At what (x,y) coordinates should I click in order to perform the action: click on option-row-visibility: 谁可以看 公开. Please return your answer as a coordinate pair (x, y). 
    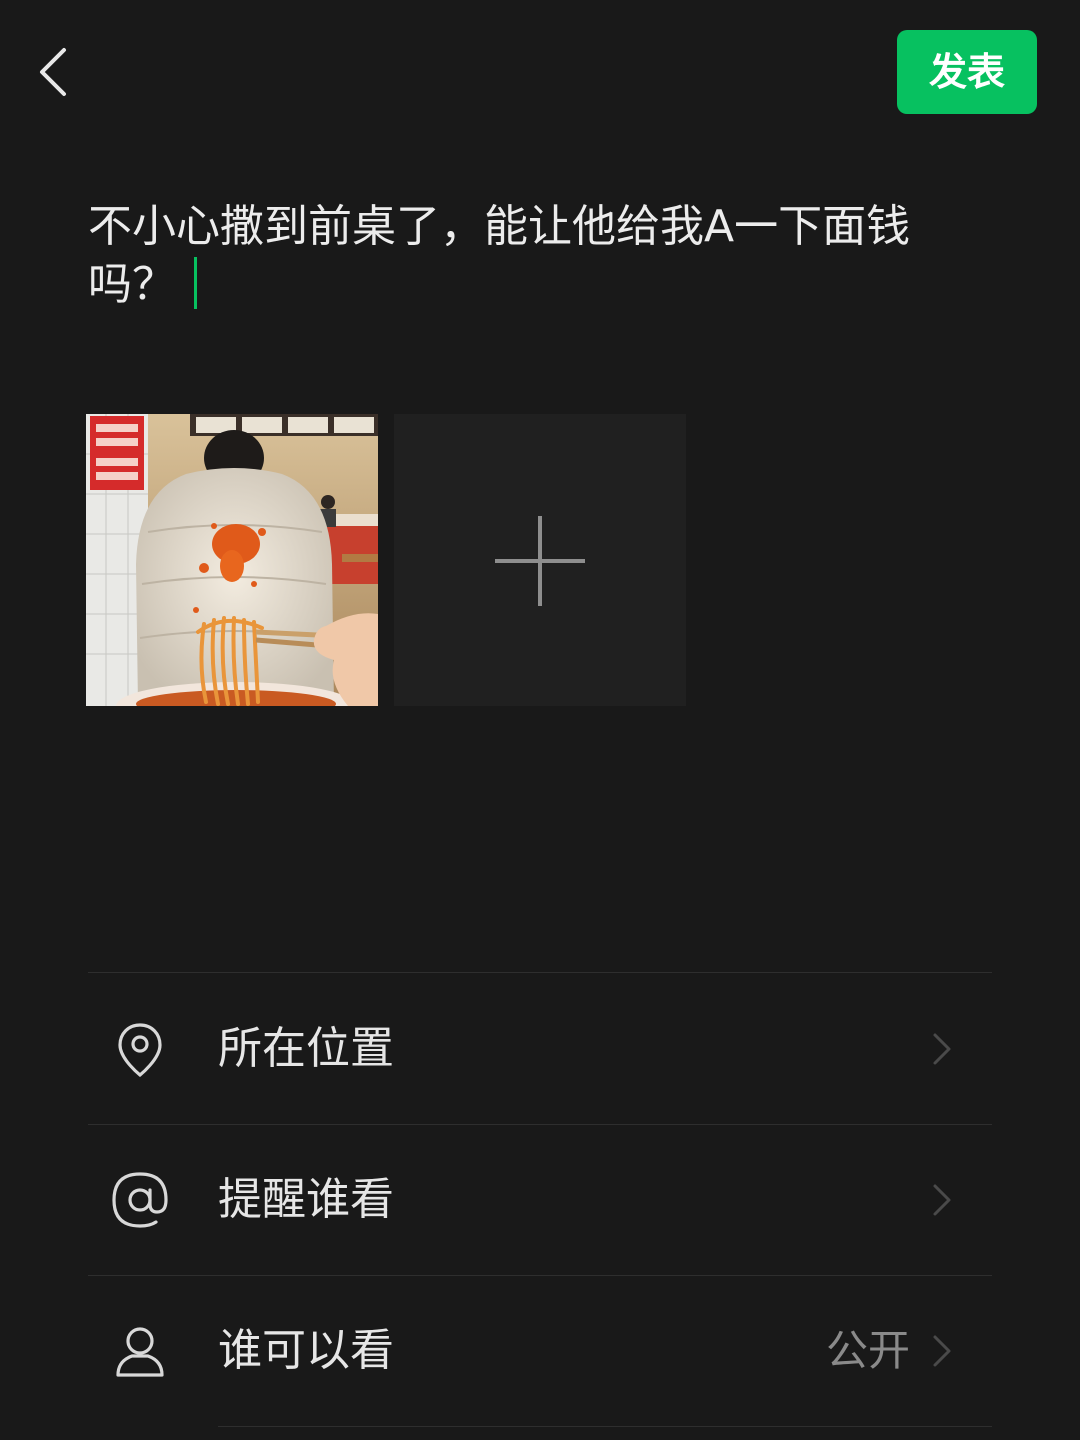
    Looking at the image, I should click on (540, 1351).